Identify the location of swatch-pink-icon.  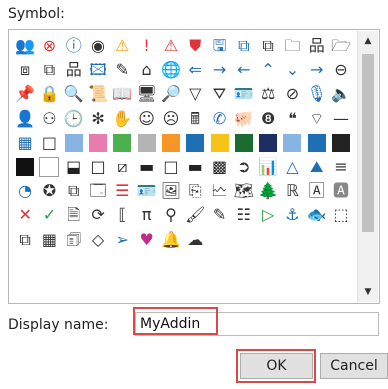
(98, 143).